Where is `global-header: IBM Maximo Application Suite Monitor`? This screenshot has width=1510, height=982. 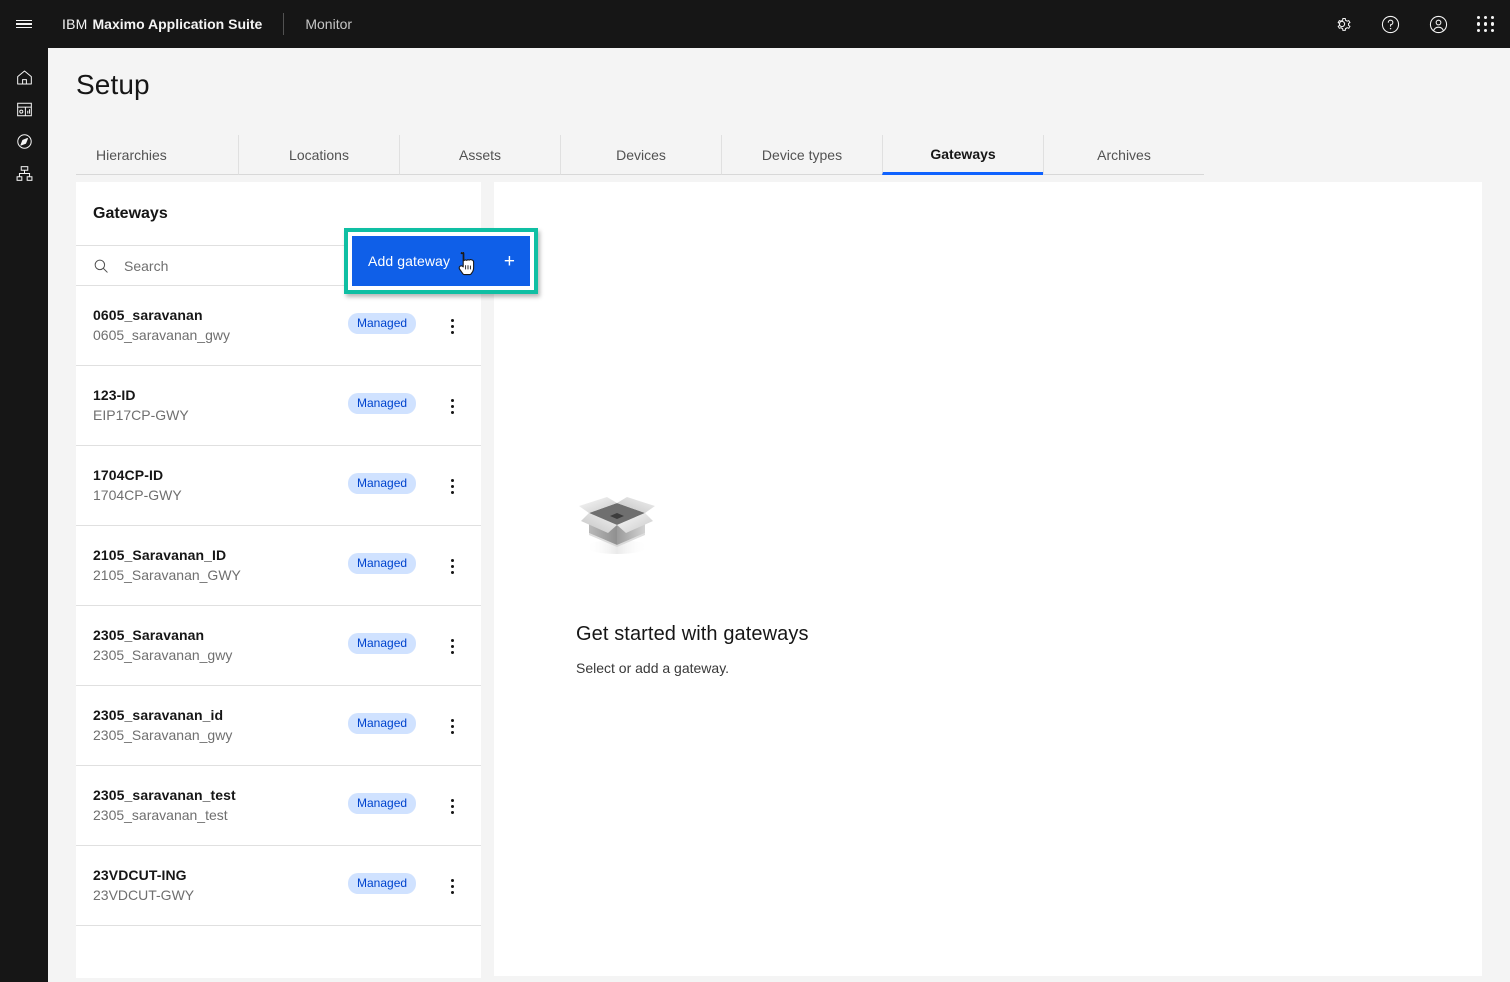
global-header: IBM Maximo Application Suite Monitor is located at coordinates (755, 24).